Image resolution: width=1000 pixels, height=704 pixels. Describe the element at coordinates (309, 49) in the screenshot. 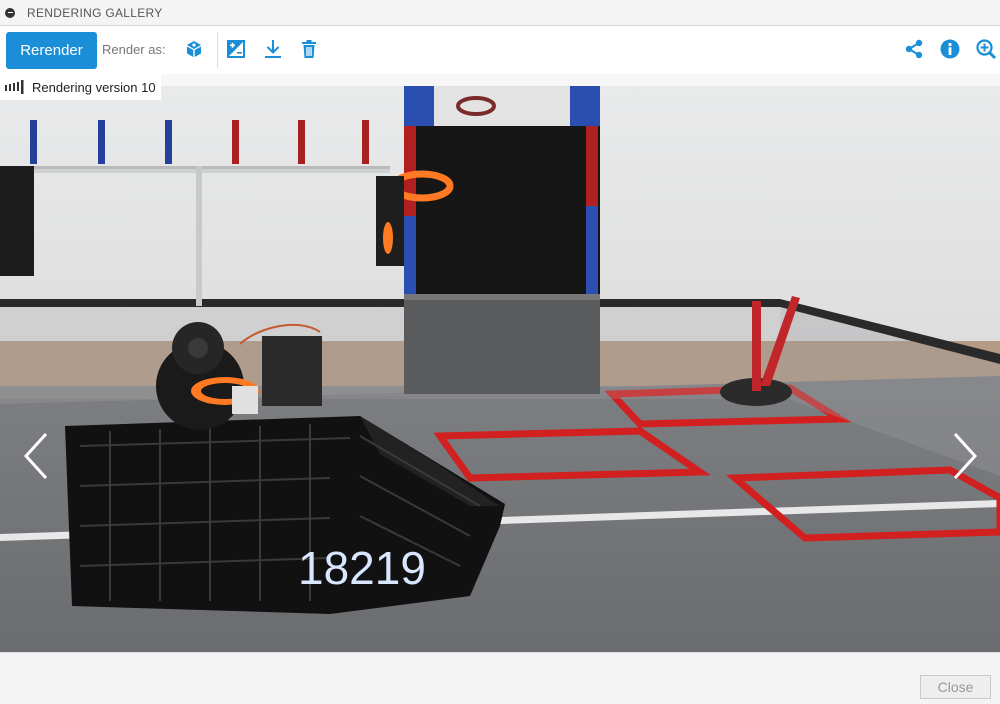

I see `delete-icon` at that location.